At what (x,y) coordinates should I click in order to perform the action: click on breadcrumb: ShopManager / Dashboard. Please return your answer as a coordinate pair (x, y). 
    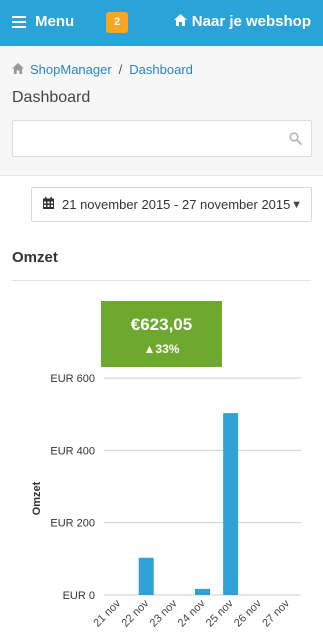
    Looking at the image, I should click on (102, 69).